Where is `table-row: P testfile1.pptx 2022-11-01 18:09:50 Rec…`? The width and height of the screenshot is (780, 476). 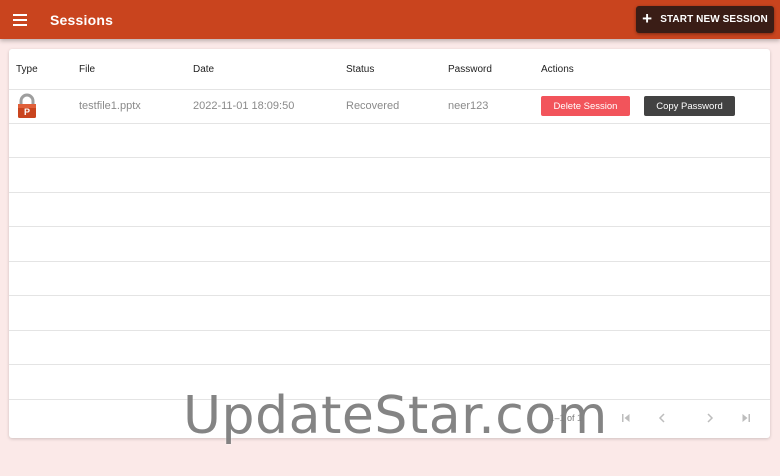
table-row: P testfile1.pptx 2022-11-01 18:09:50 Rec… is located at coordinates (389, 106).